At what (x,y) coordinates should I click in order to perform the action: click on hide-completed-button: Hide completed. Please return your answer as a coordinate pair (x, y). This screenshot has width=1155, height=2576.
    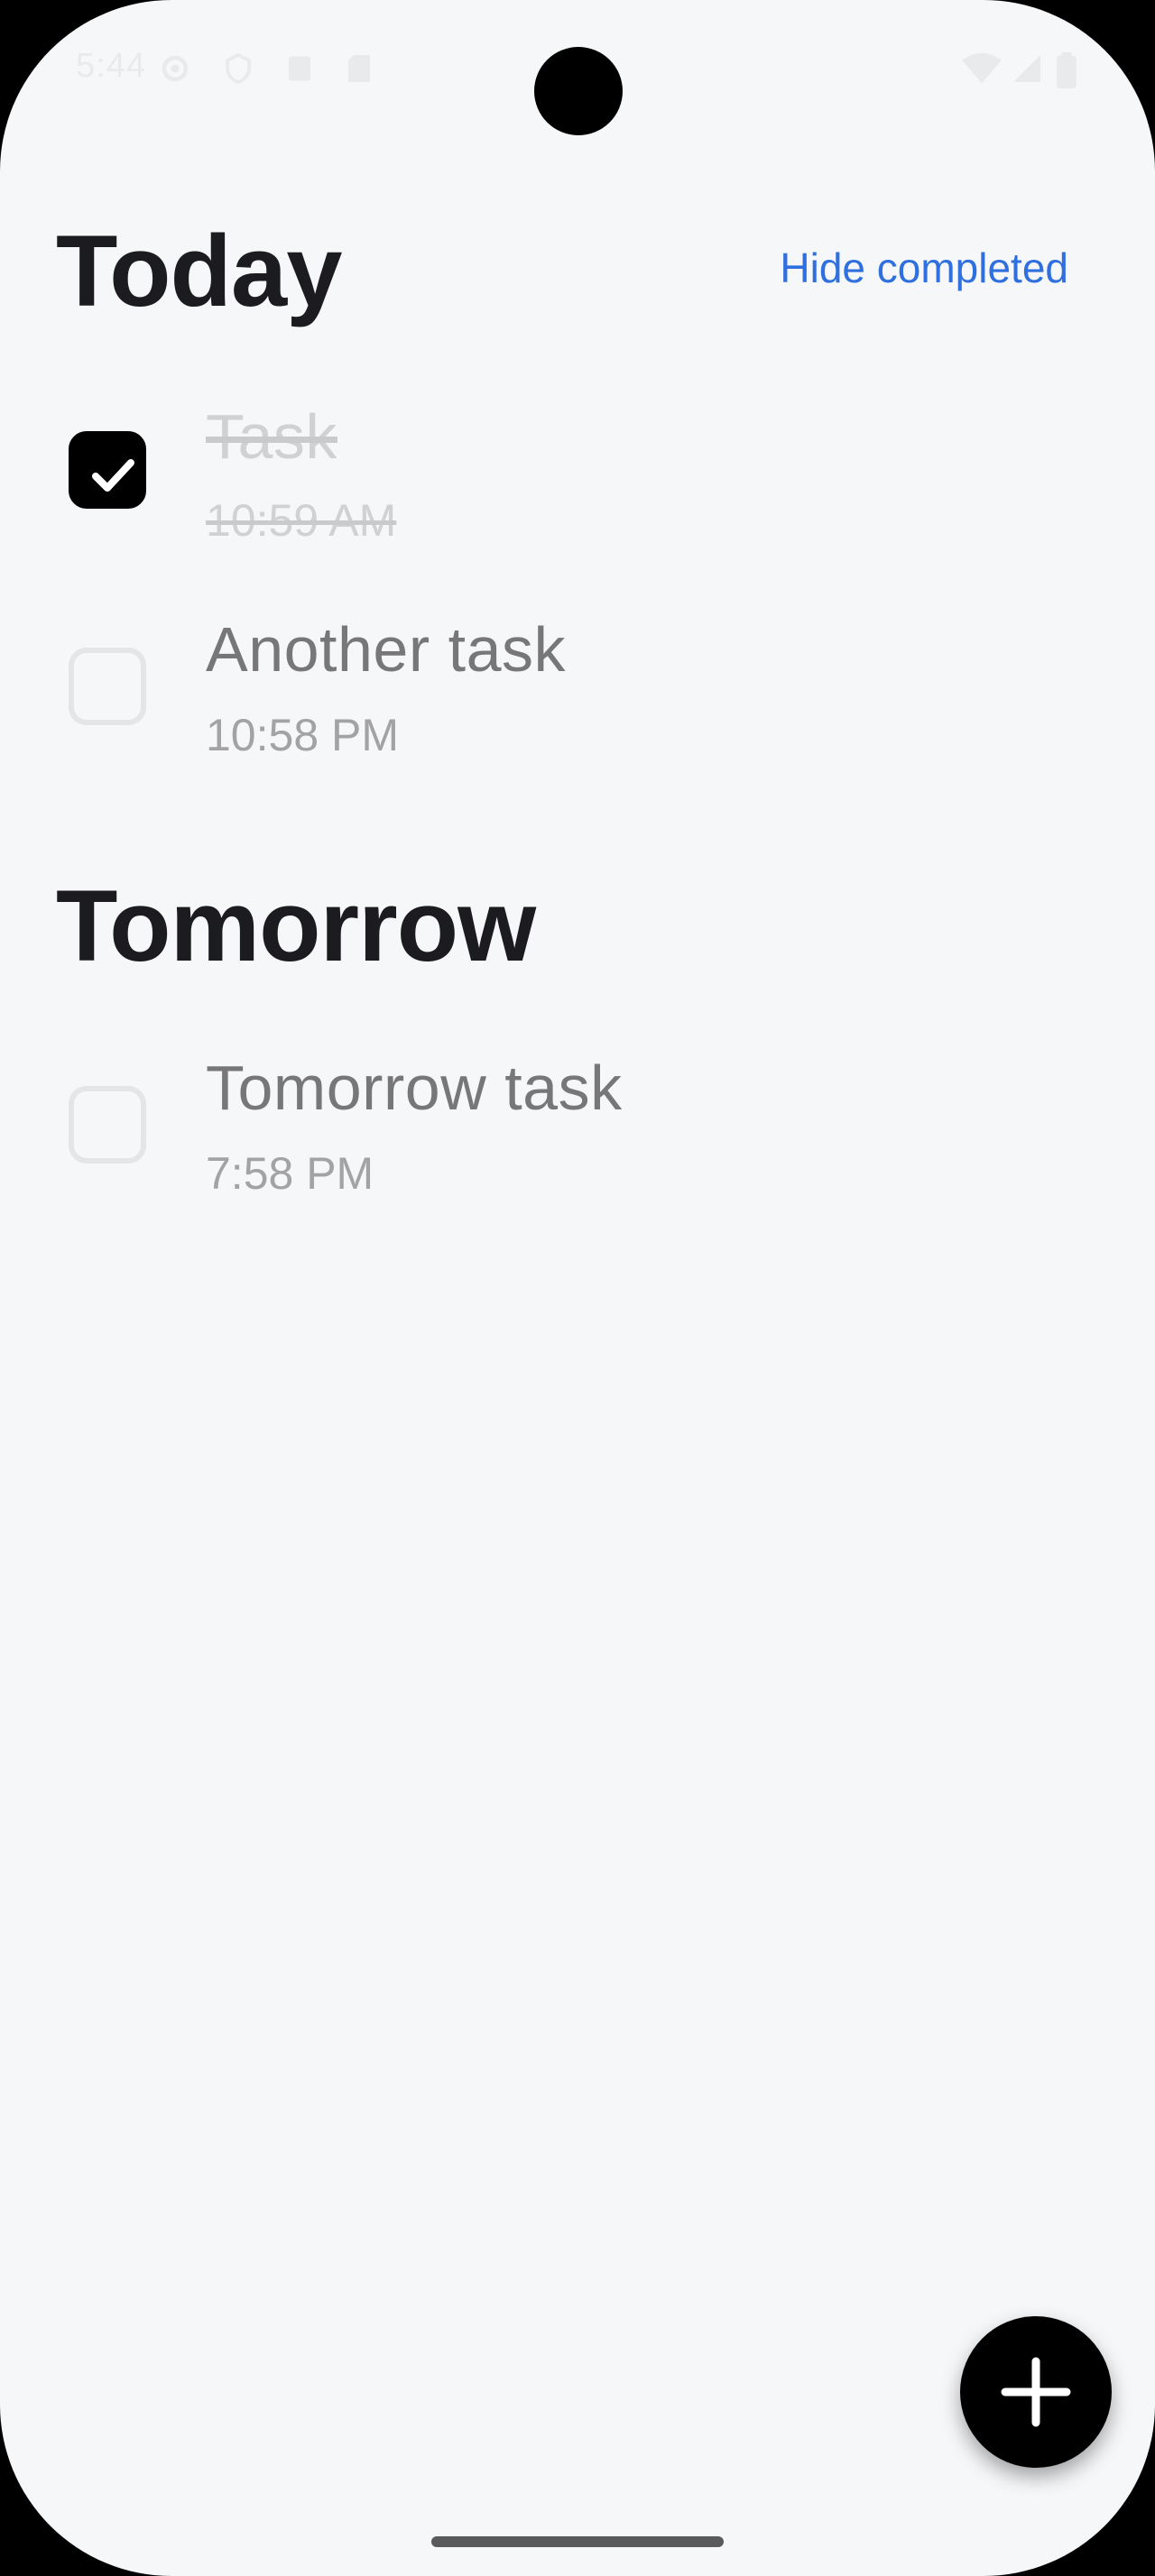
    Looking at the image, I should click on (924, 268).